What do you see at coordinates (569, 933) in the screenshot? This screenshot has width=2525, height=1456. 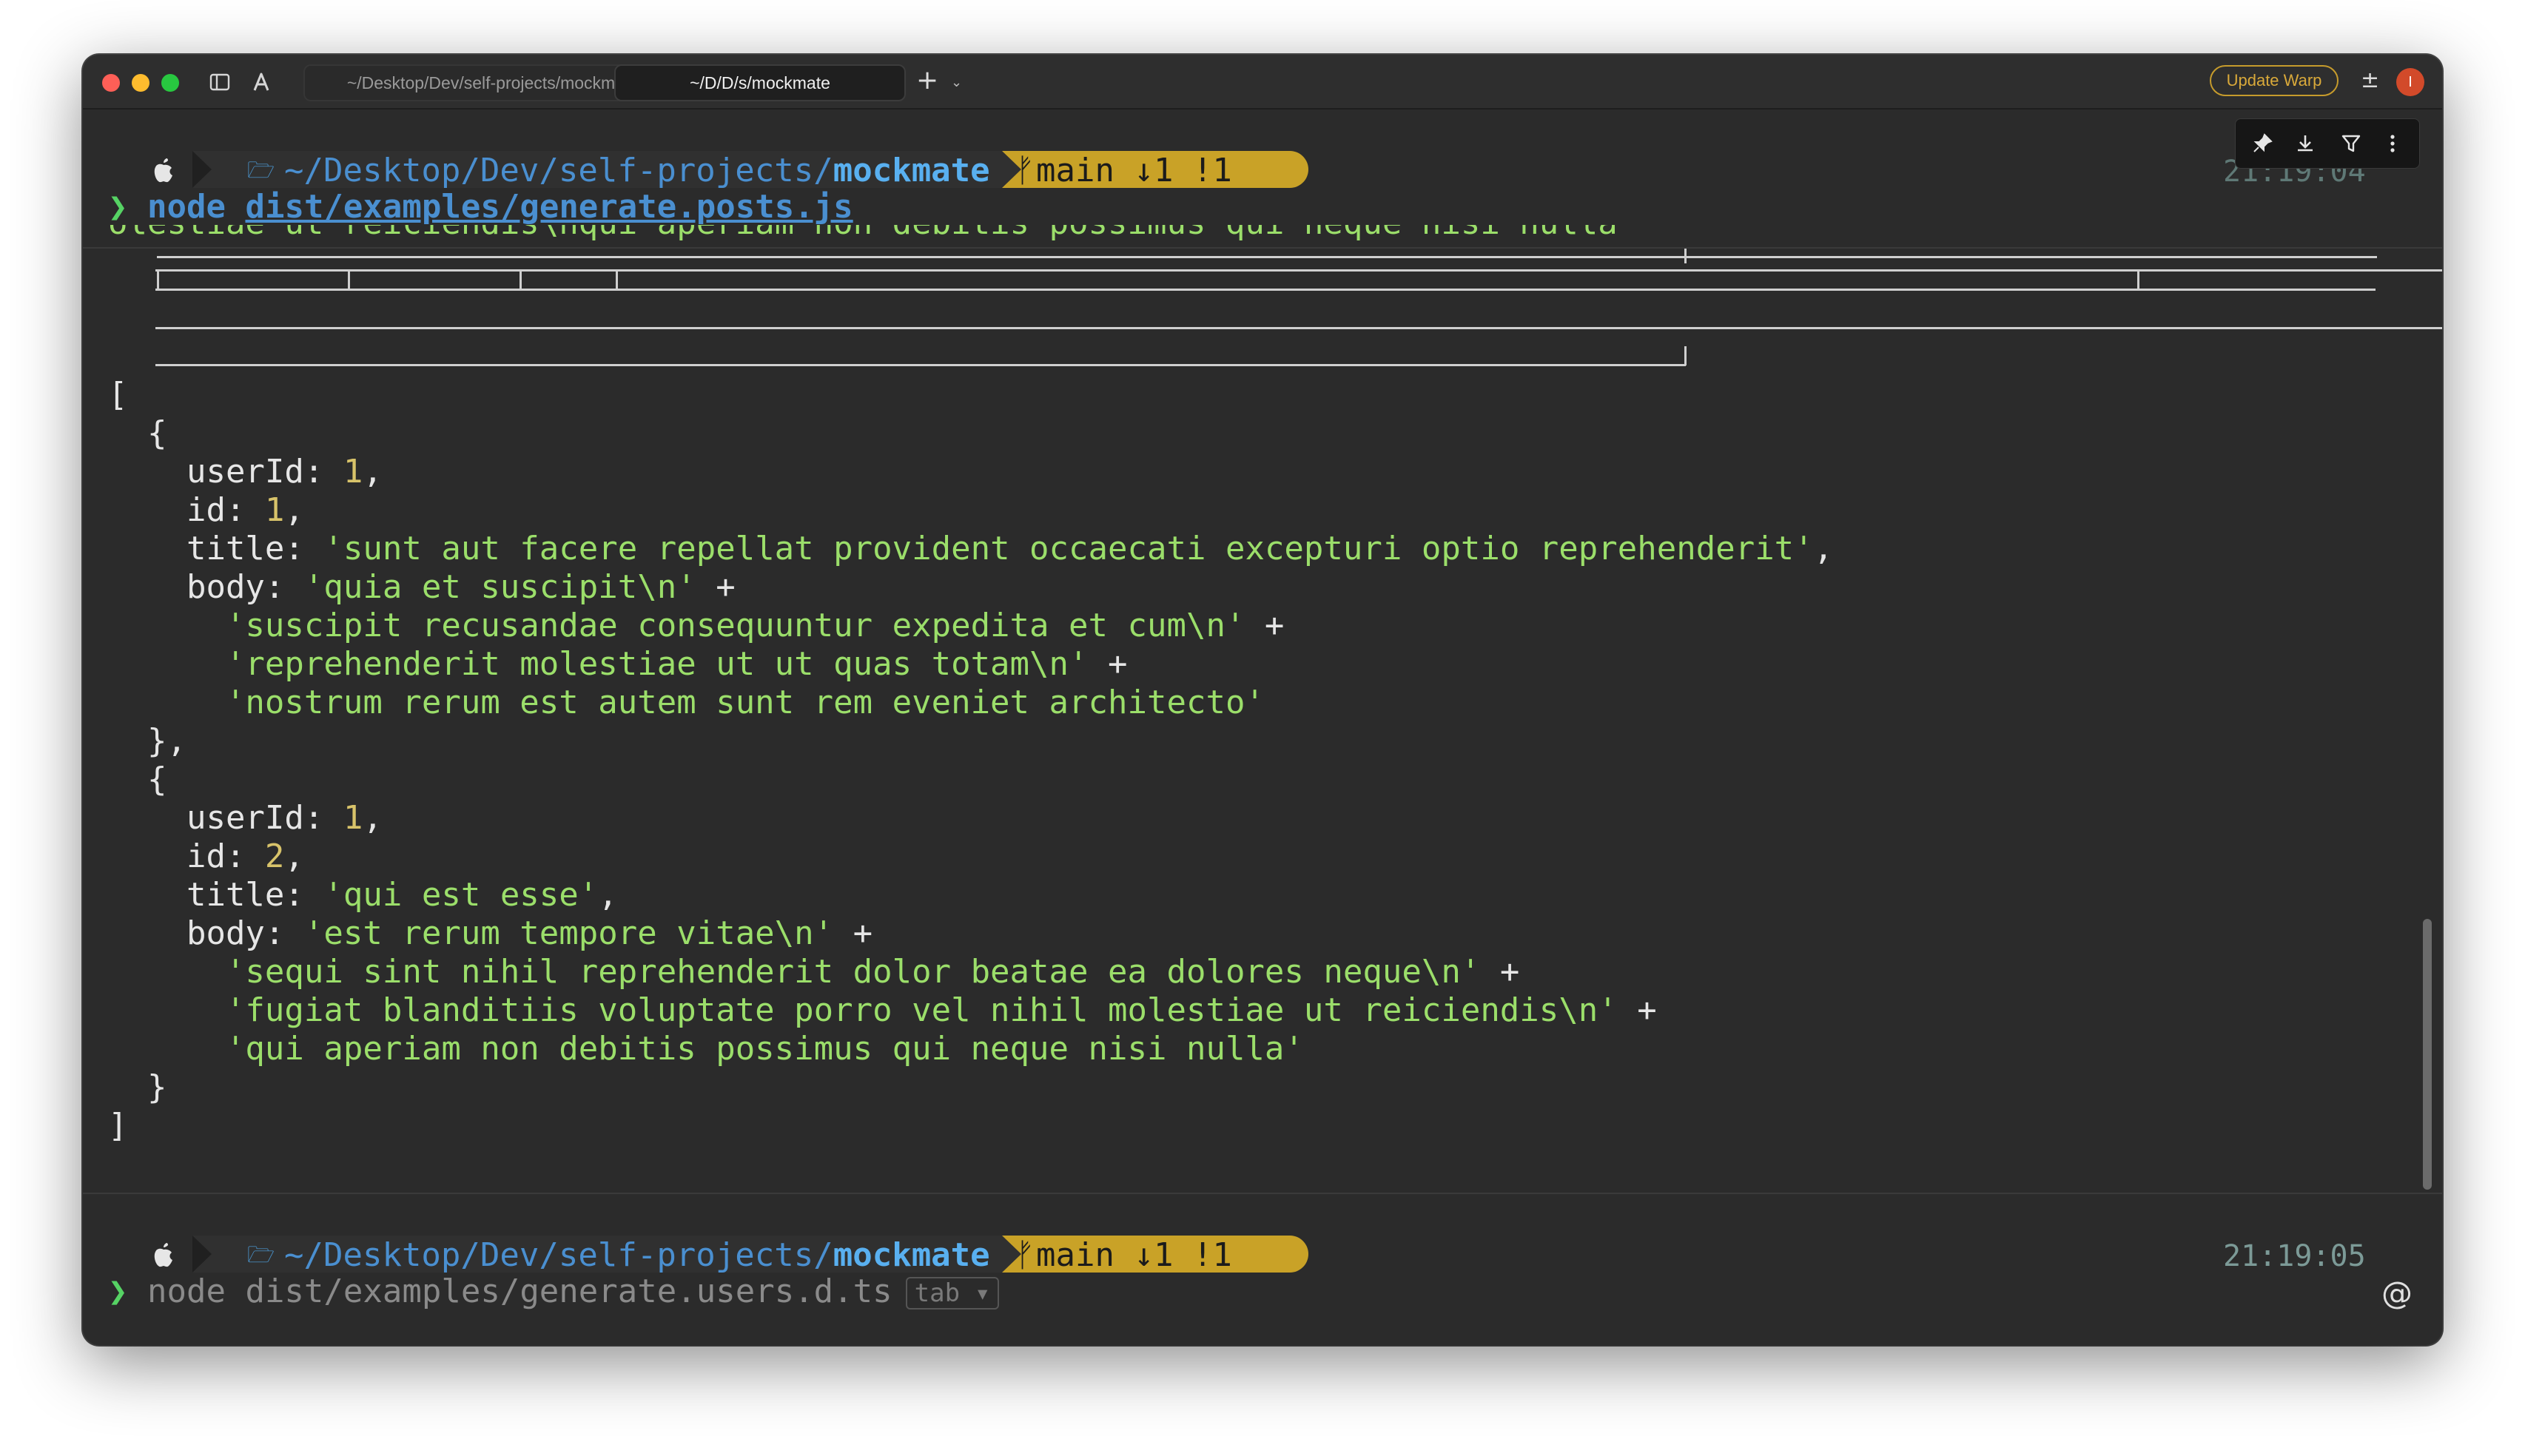 I see `output-token: 'est rerum tempore vitae\n'` at bounding box center [569, 933].